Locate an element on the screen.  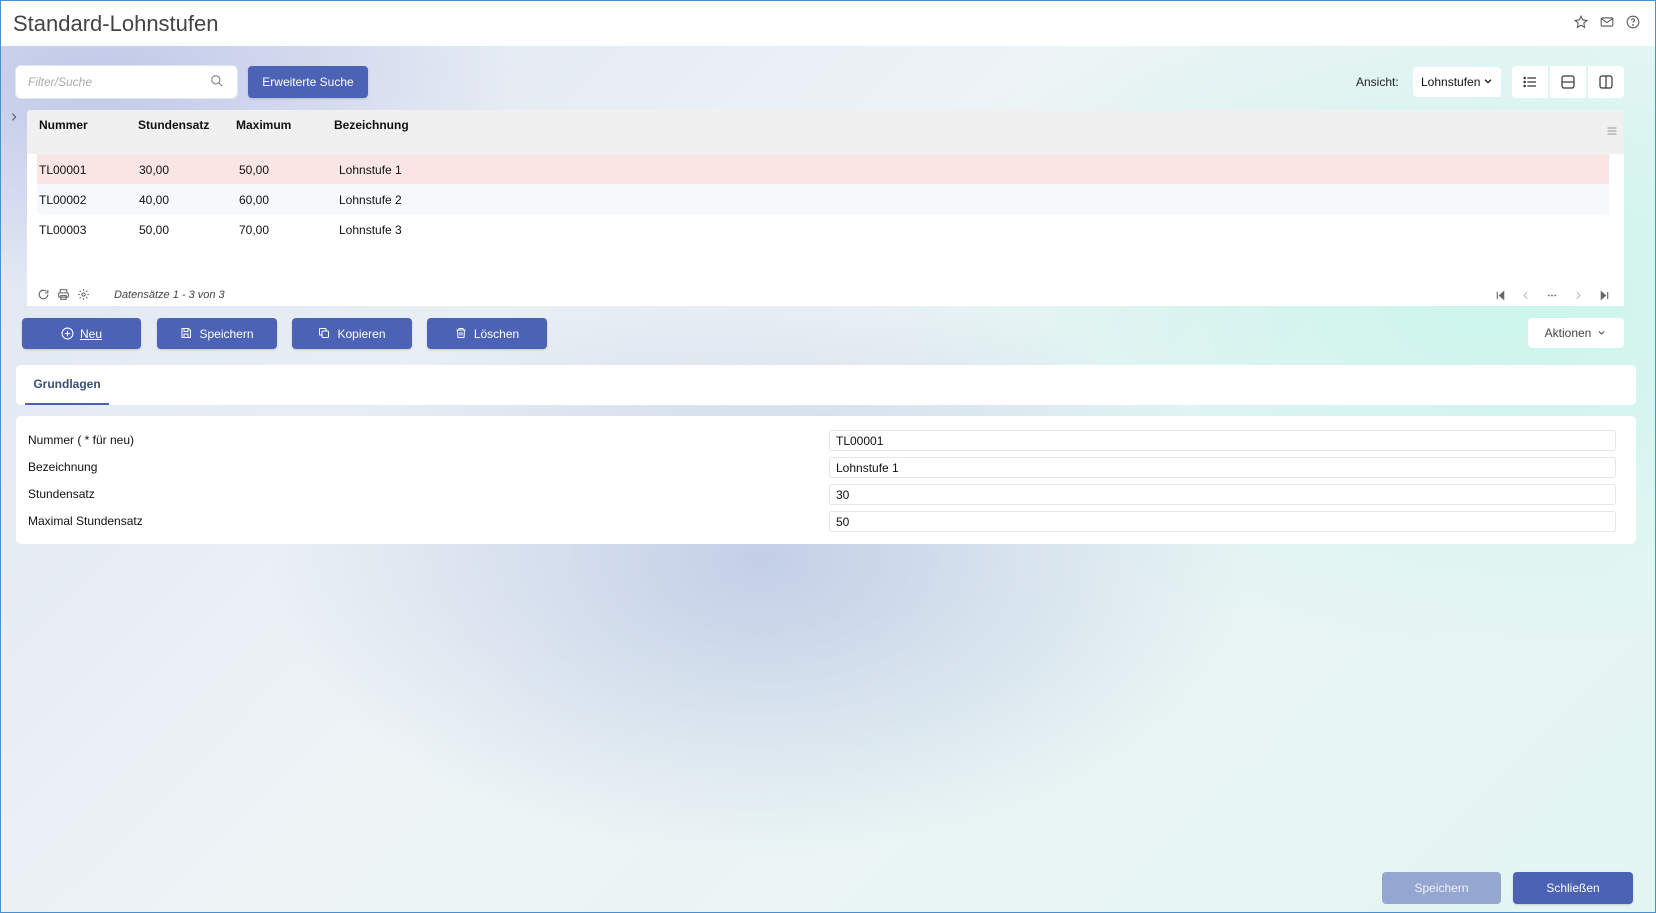
more-pages-icon is located at coordinates (1552, 295).